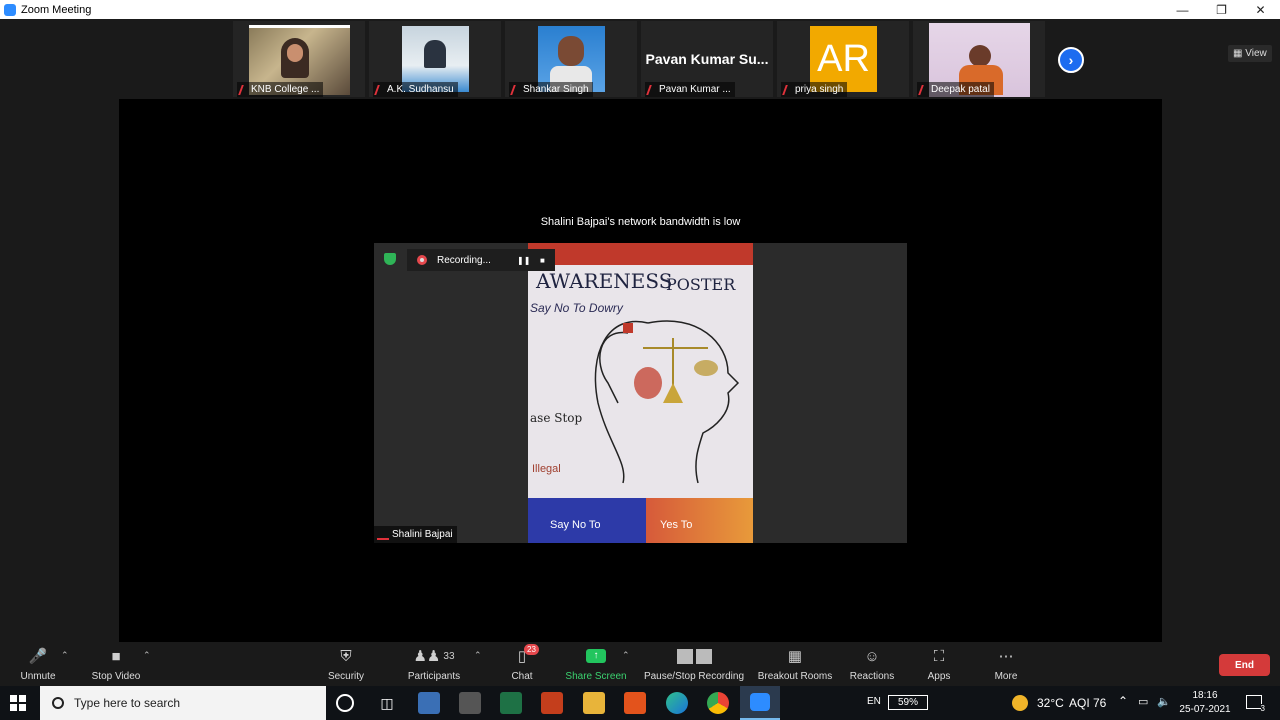 This screenshot has width=1280, height=720. I want to click on poster-text-stop: ase Stop, so click(556, 418).